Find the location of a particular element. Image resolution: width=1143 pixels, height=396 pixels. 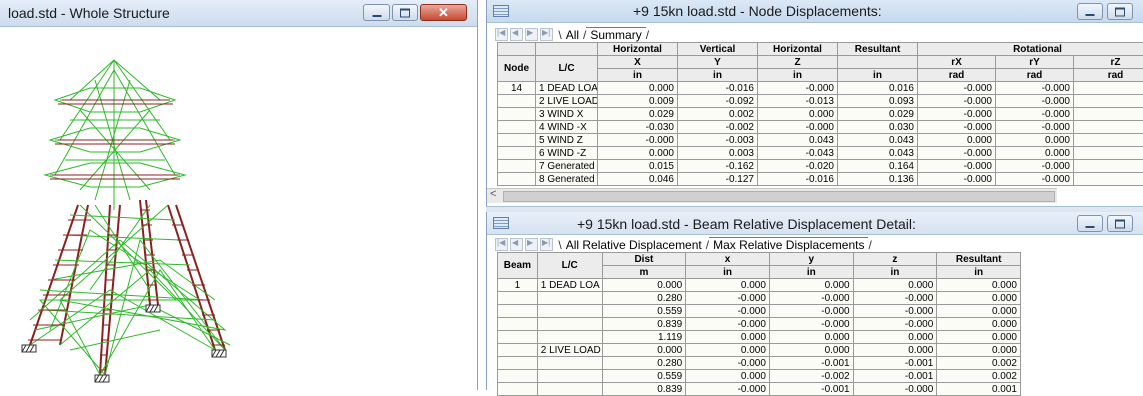

x-cell: 0.009 is located at coordinates (638, 101).